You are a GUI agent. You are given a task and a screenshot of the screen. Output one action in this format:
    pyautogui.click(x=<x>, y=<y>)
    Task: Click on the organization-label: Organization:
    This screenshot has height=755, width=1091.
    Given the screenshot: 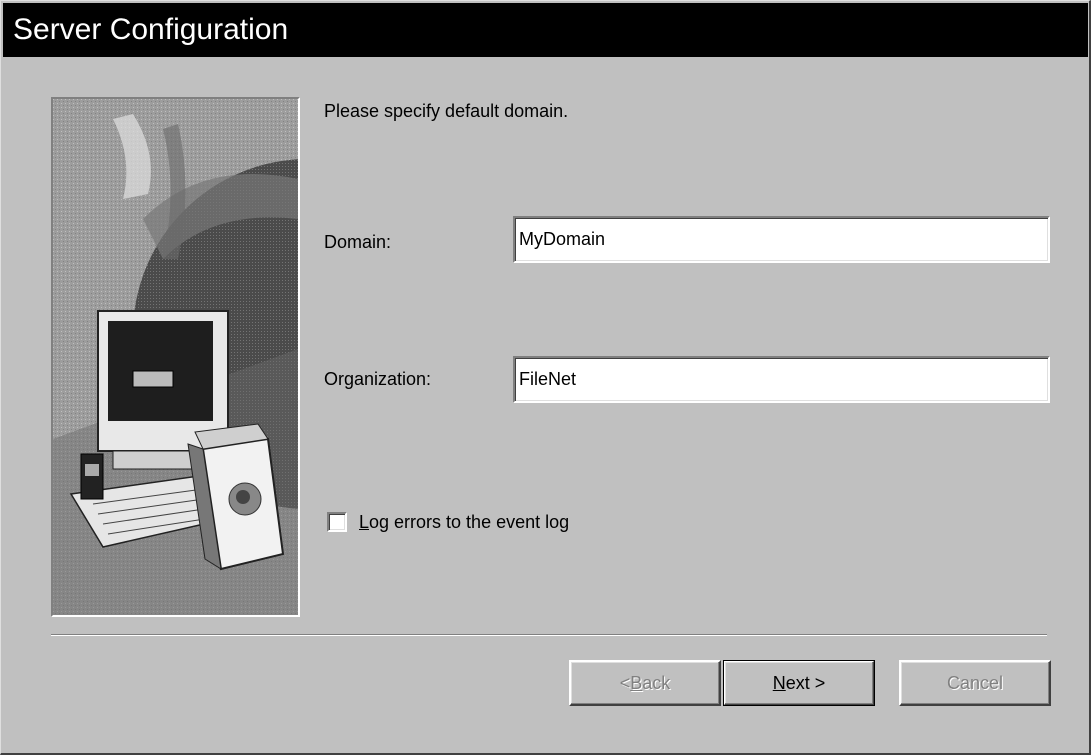 What is the action you would take?
    pyautogui.click(x=378, y=379)
    